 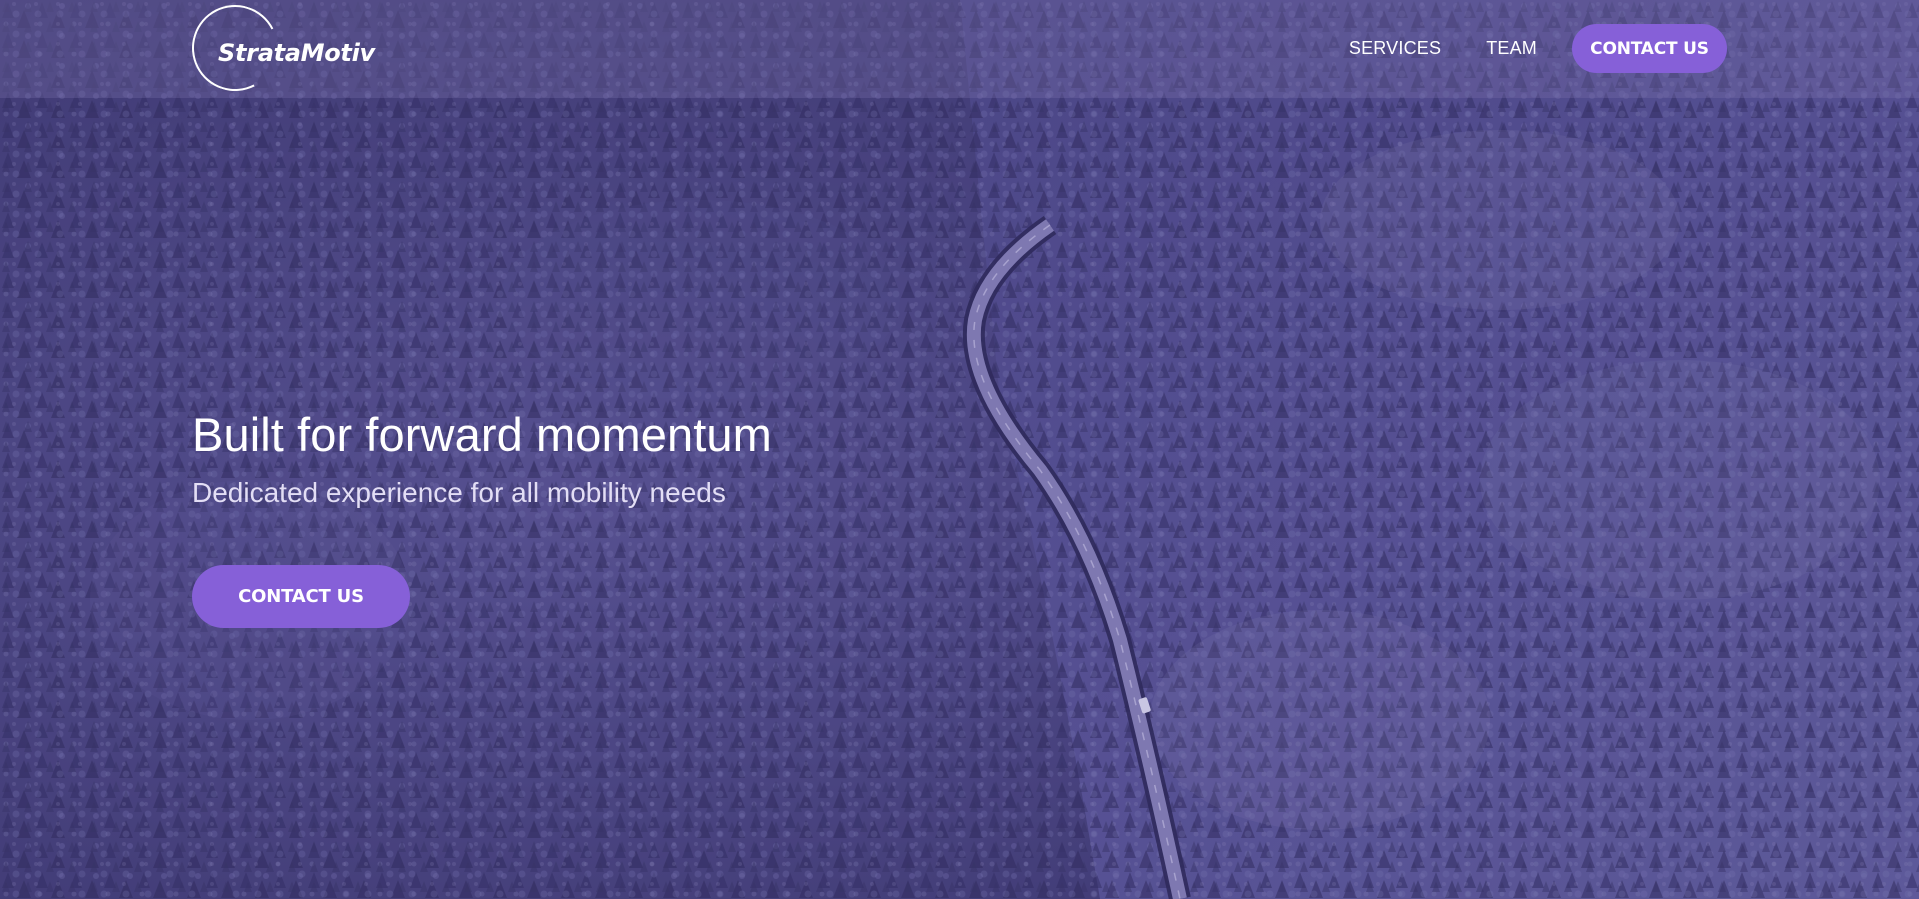 I want to click on brand-name: StrataMotiv, so click(x=296, y=53).